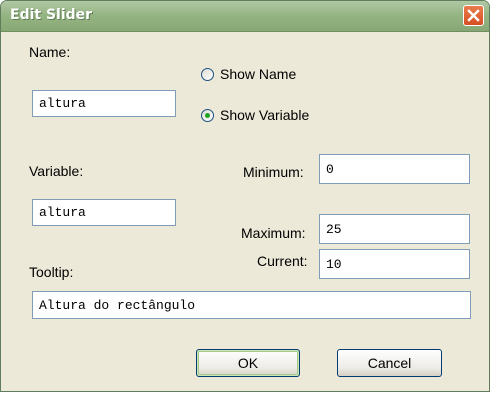 This screenshot has height=398, width=498. I want to click on variable-label: Variable:, so click(56, 171).